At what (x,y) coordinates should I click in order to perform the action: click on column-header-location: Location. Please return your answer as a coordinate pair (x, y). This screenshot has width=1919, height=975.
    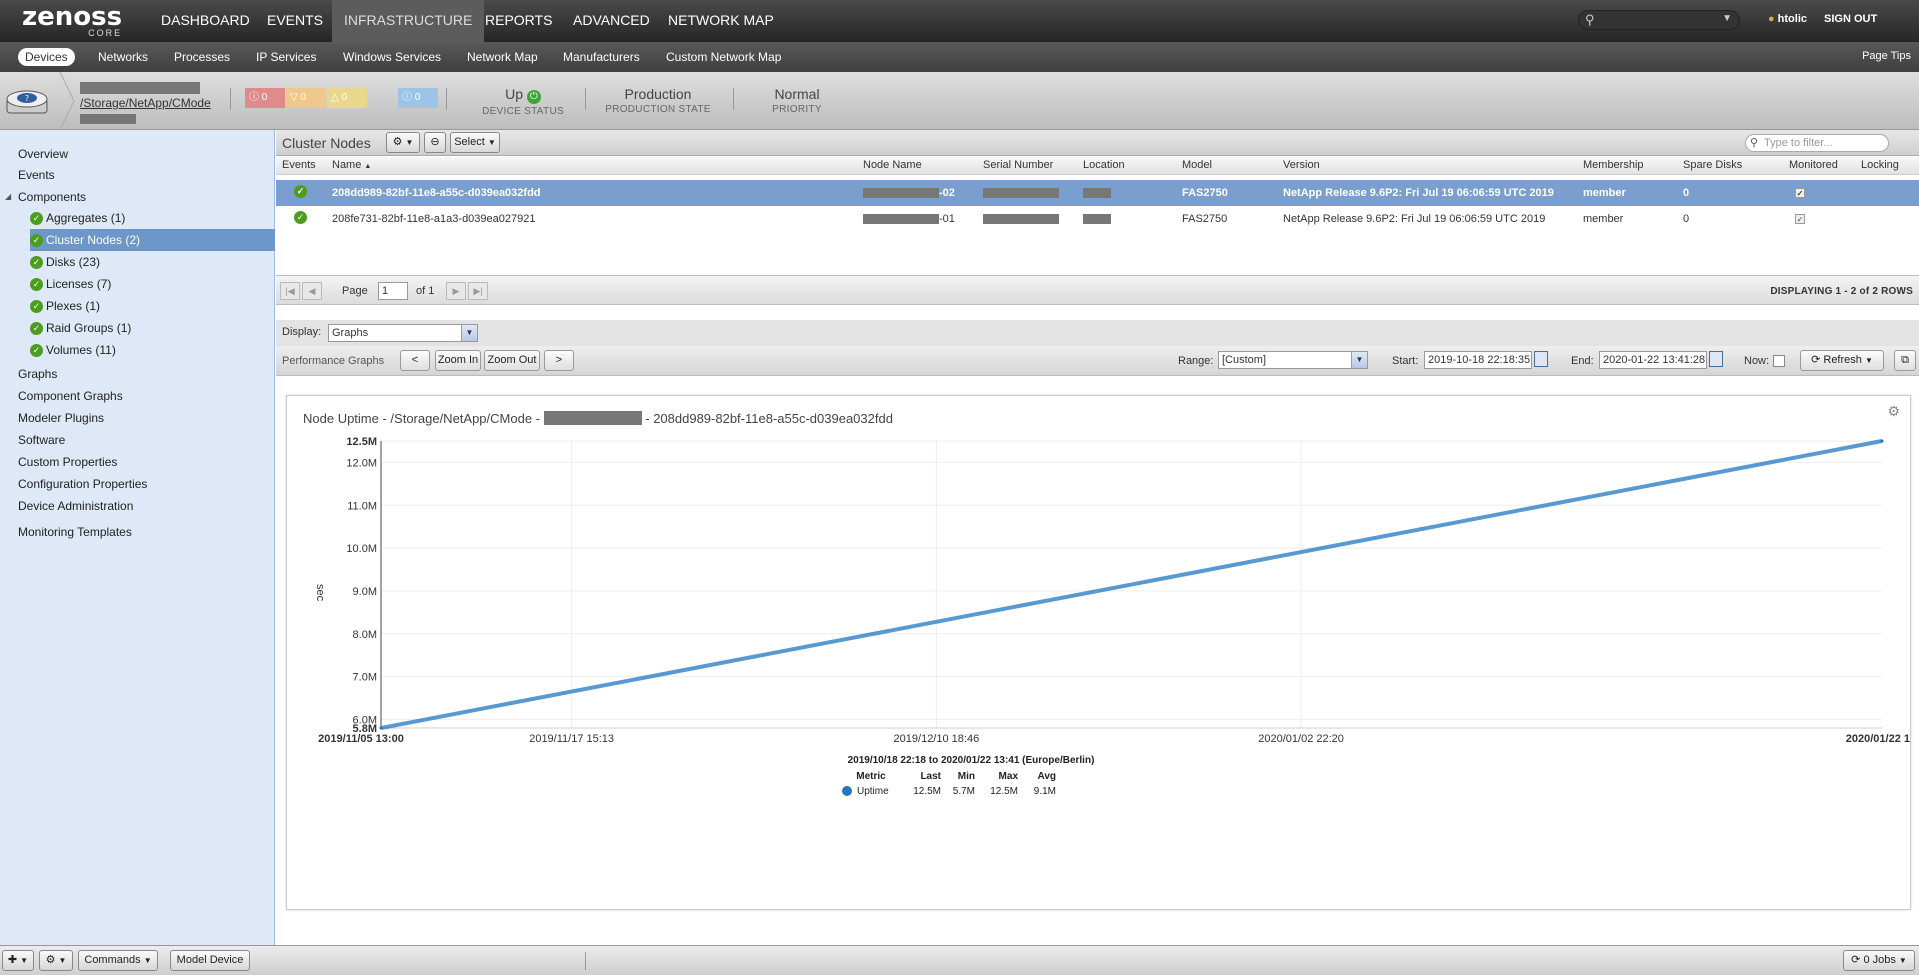
    Looking at the image, I should click on (1104, 165).